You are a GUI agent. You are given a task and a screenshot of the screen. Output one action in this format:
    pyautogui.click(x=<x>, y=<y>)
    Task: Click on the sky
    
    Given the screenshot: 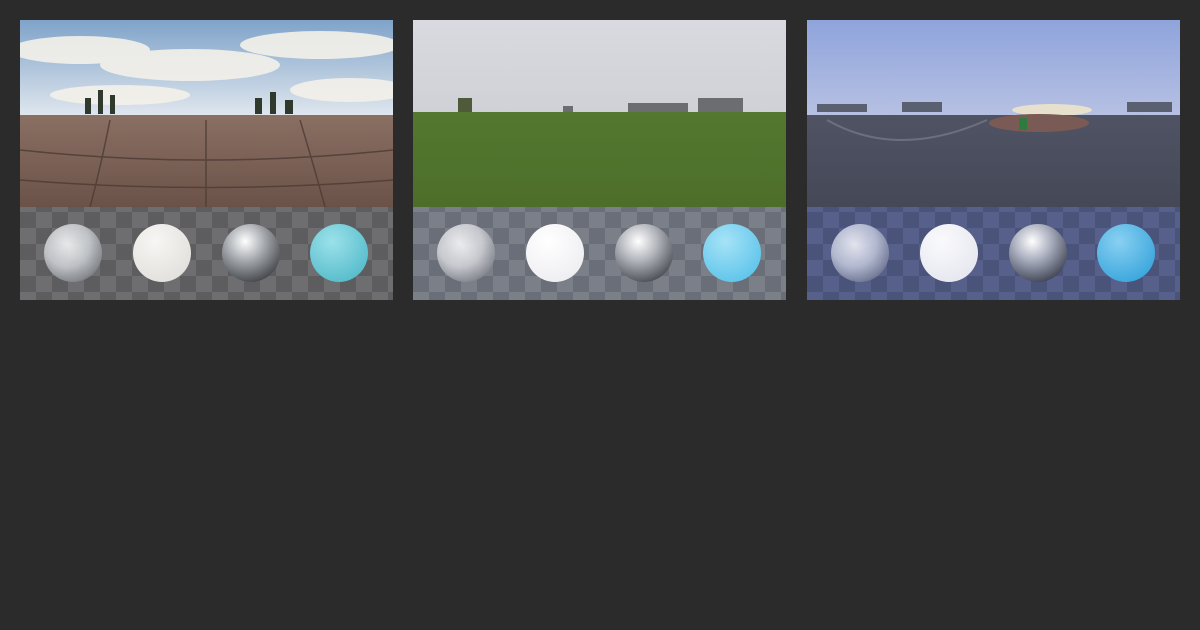 What is the action you would take?
    pyautogui.click(x=993, y=67)
    